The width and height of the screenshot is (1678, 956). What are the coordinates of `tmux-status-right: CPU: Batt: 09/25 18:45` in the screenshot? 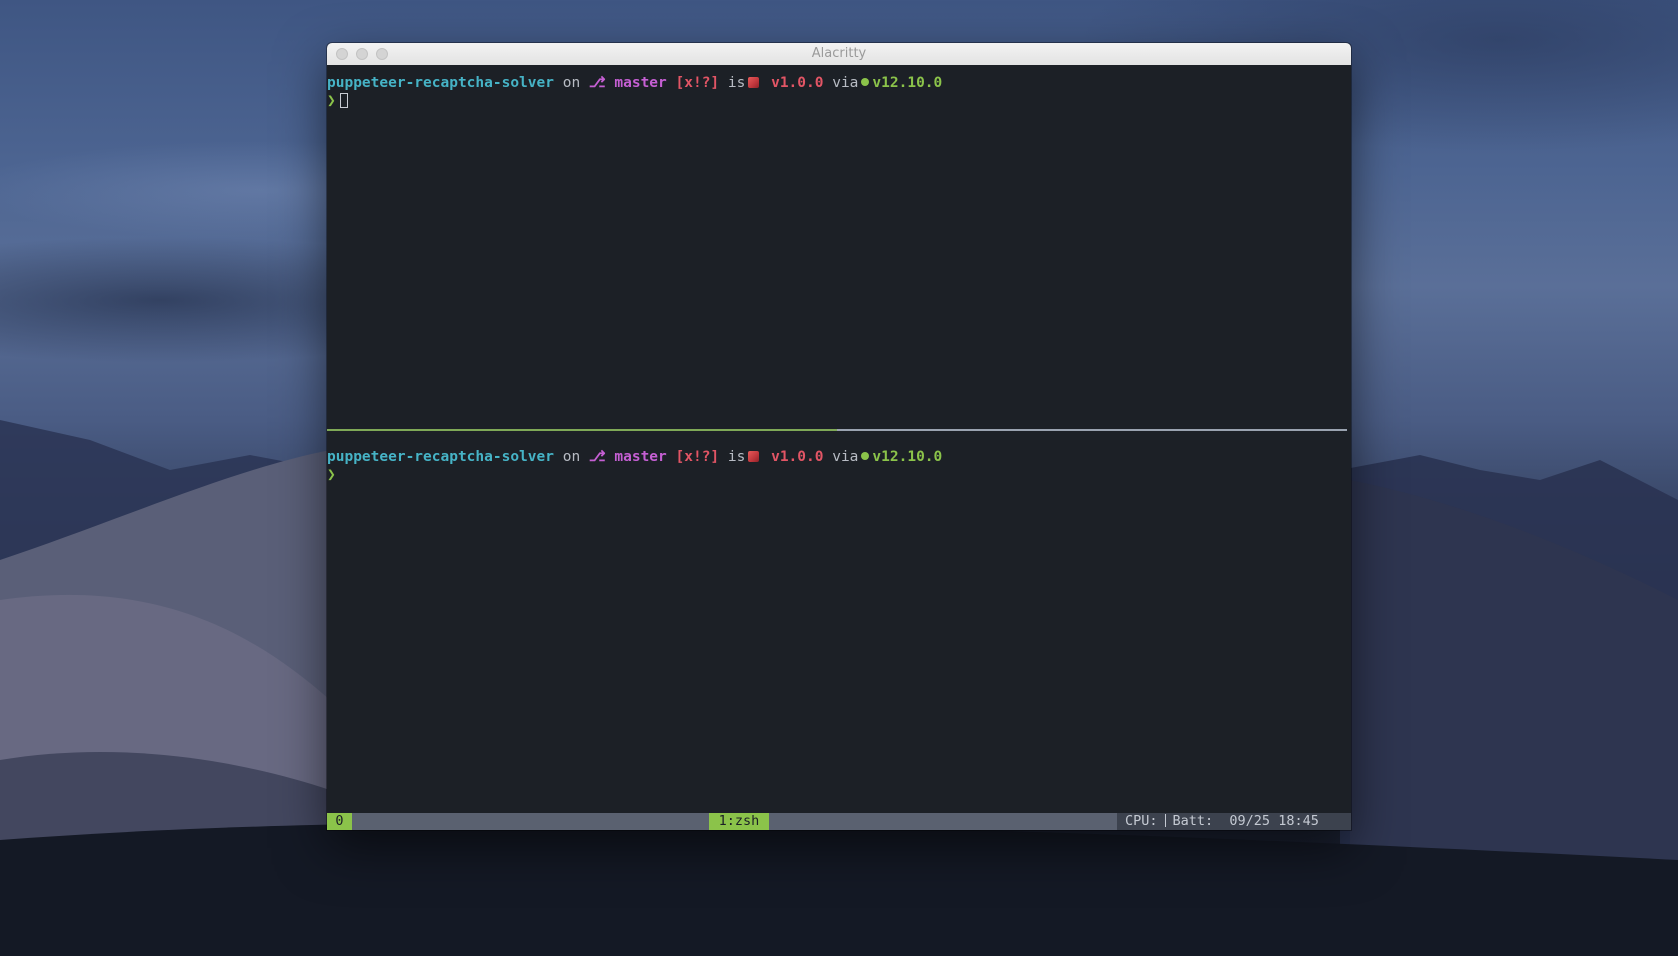 It's located at (1234, 821).